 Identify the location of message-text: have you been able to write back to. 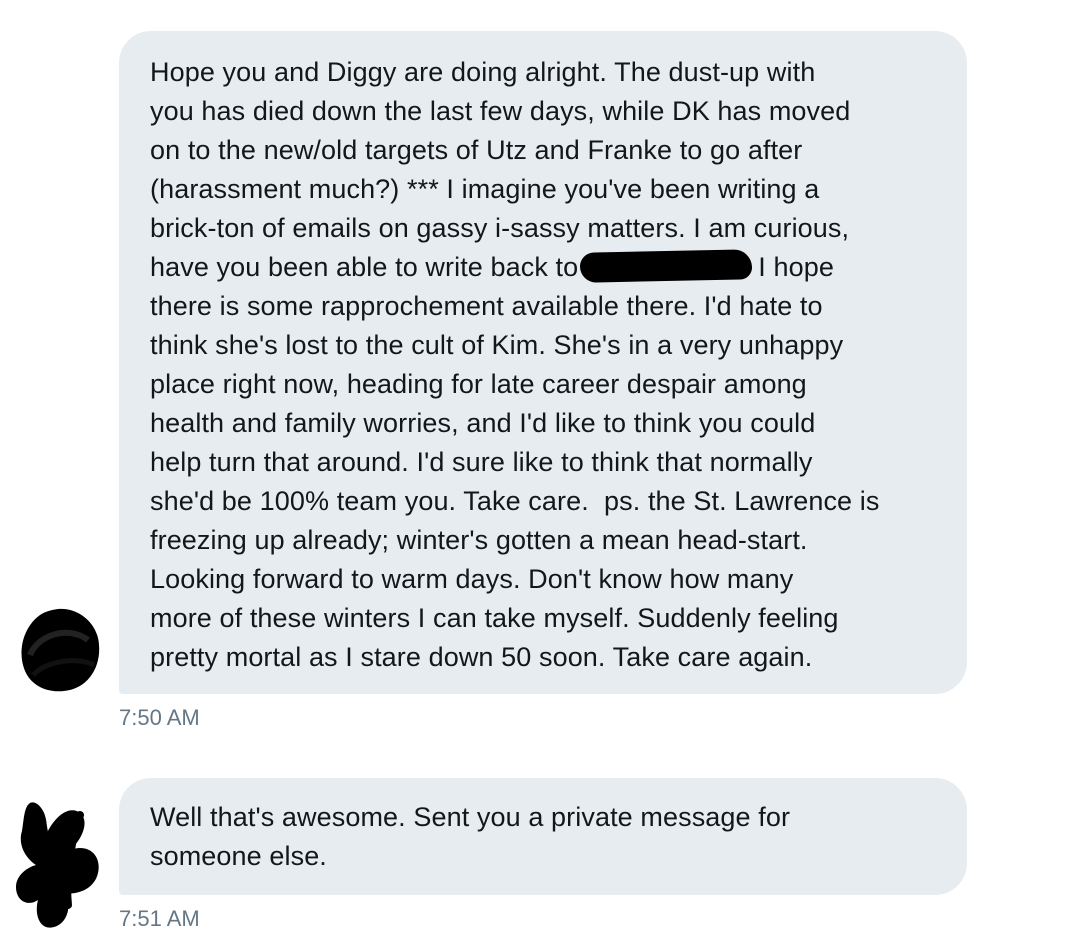
(364, 267).